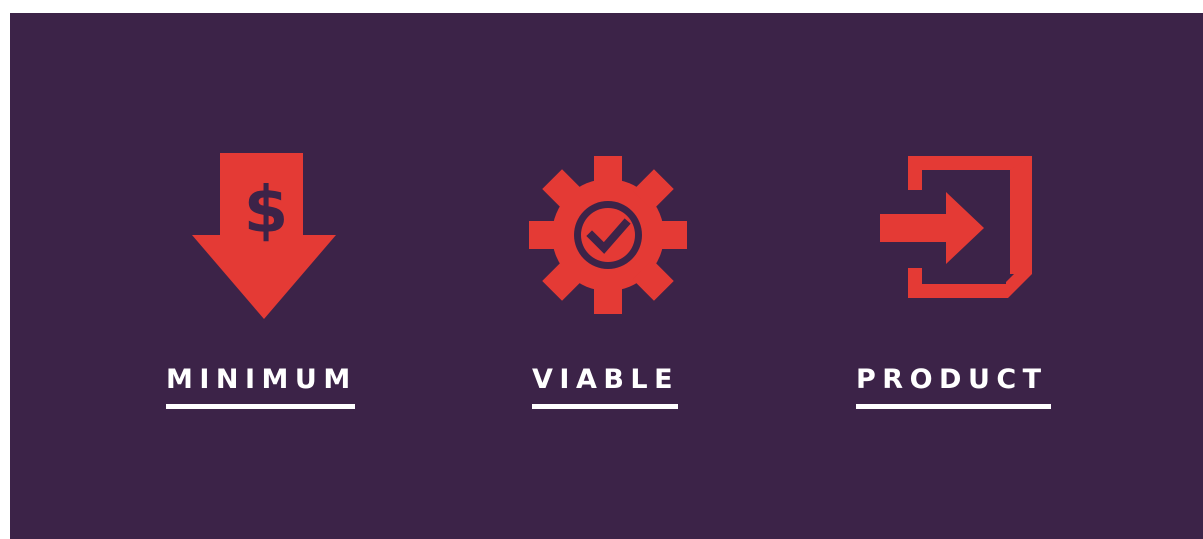  Describe the element at coordinates (956, 227) in the screenshot. I see `box-enter-arrow-icon` at that location.